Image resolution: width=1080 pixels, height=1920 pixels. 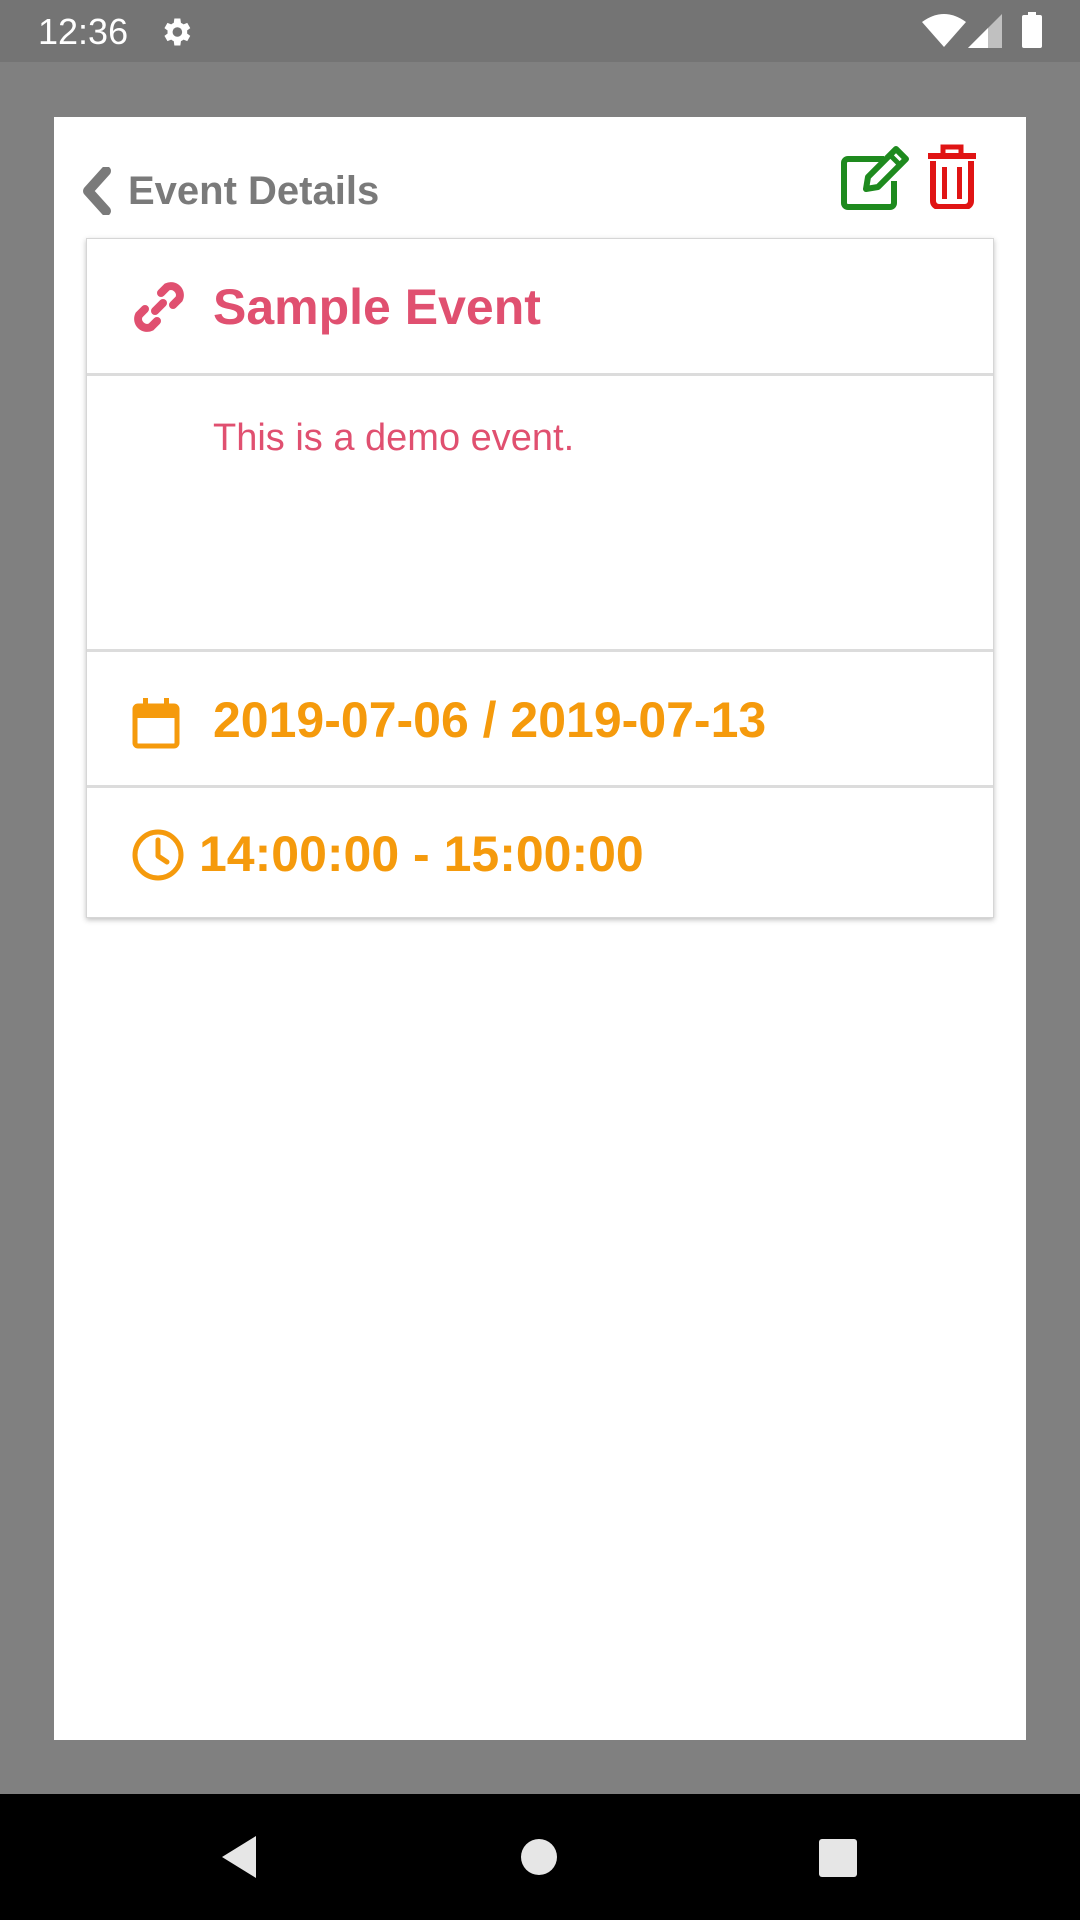 What do you see at coordinates (158, 855) in the screenshot?
I see `clock-icon` at bounding box center [158, 855].